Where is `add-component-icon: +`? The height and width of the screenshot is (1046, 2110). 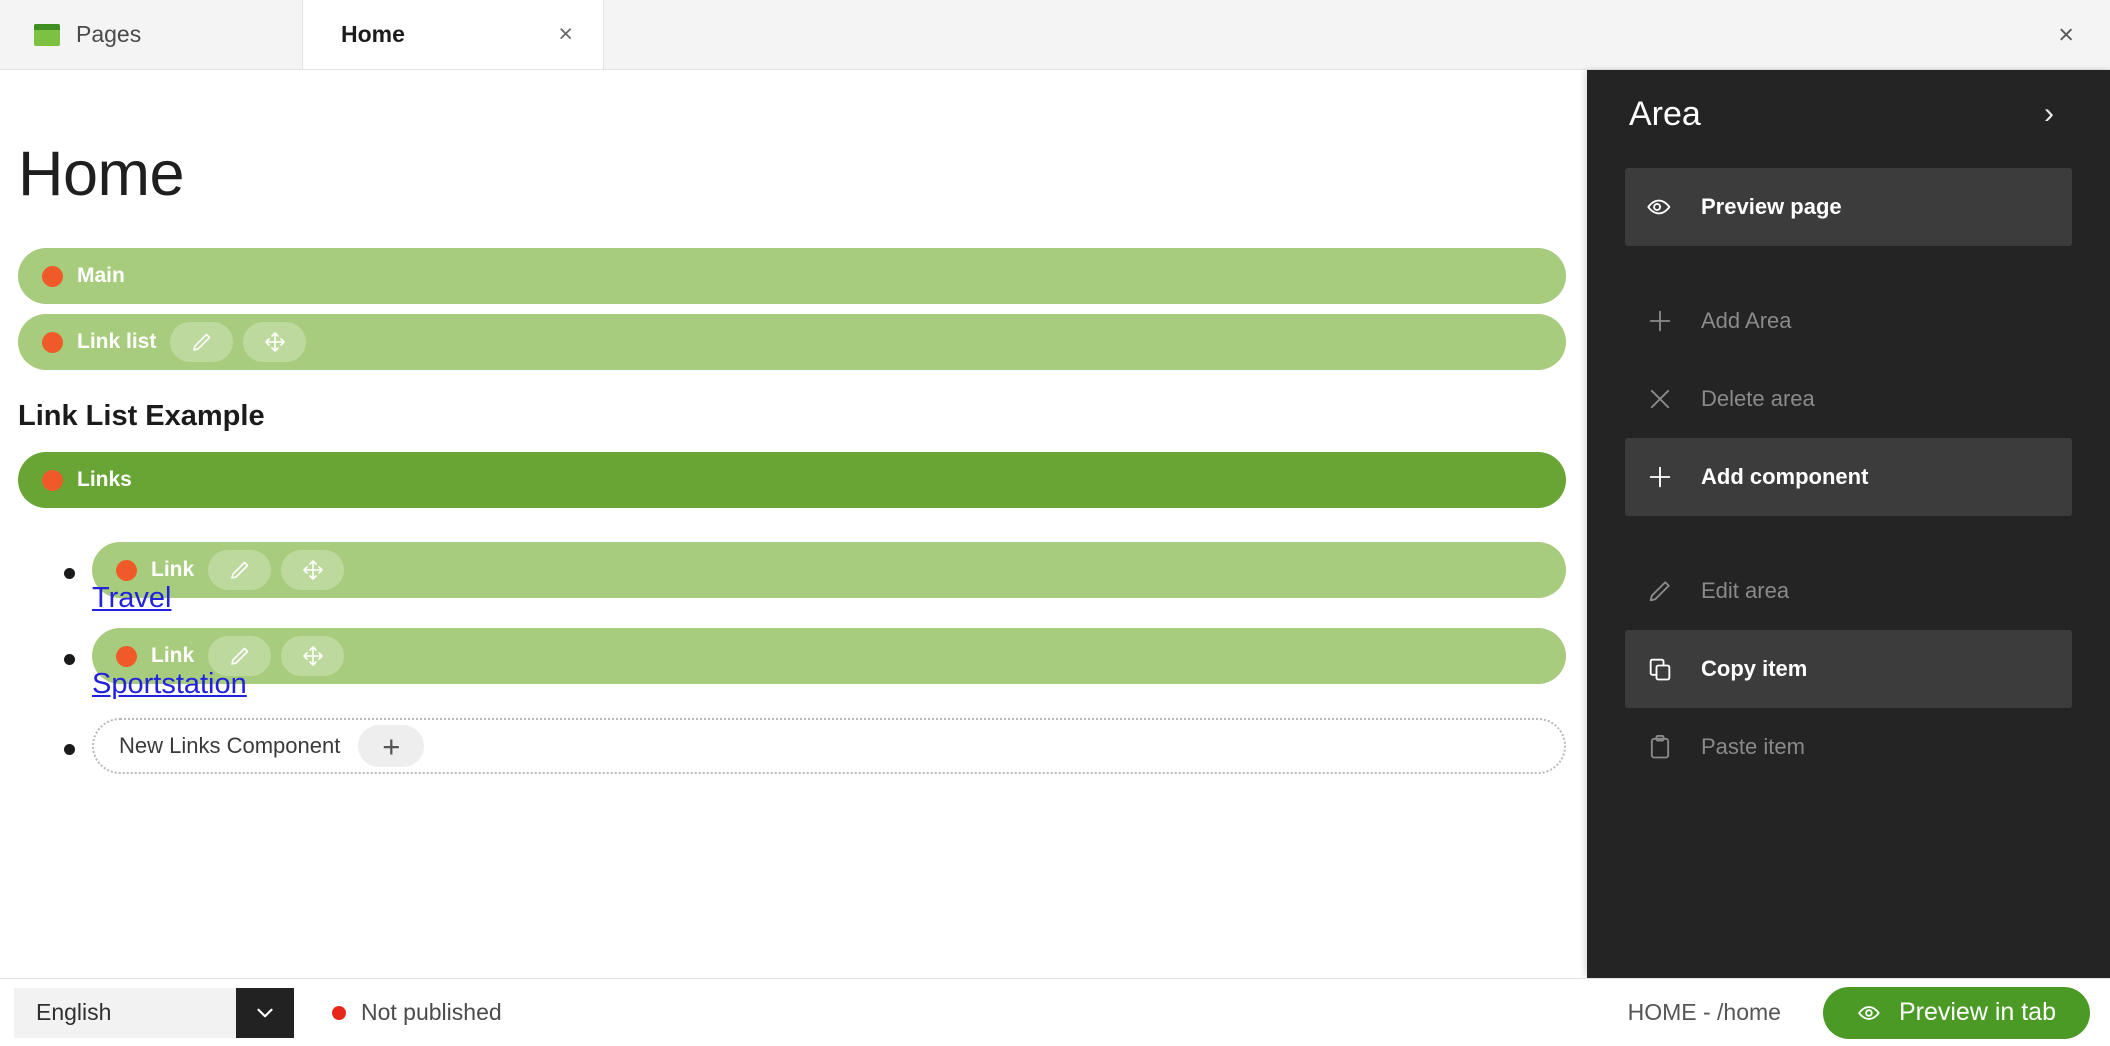 add-component-icon: + is located at coordinates (391, 746).